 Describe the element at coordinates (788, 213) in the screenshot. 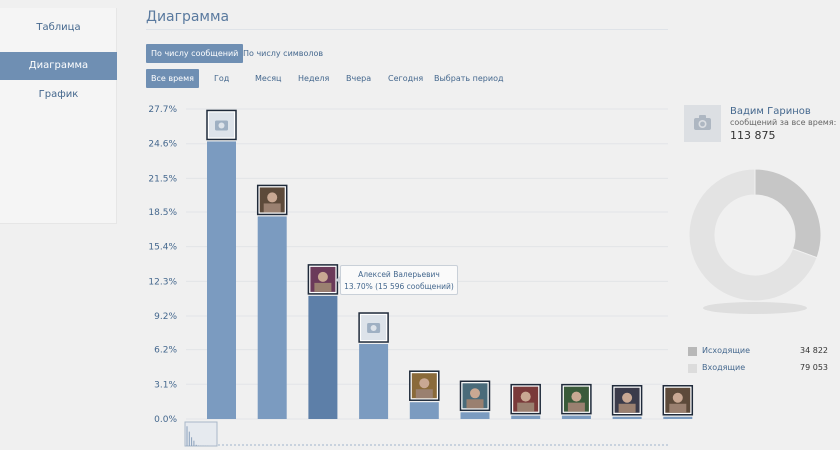

I see `donut-slice` at that location.